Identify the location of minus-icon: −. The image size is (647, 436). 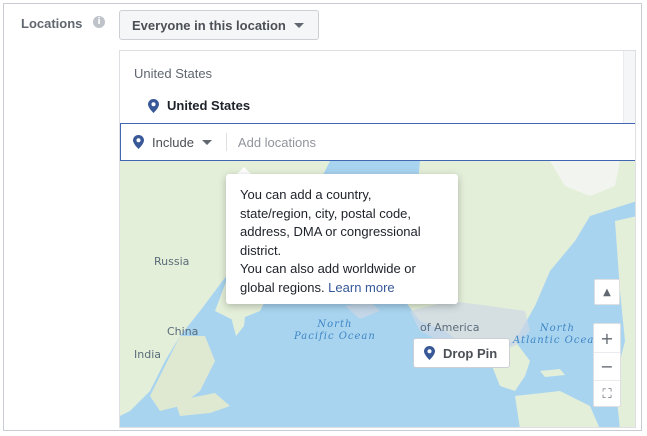
(607, 366).